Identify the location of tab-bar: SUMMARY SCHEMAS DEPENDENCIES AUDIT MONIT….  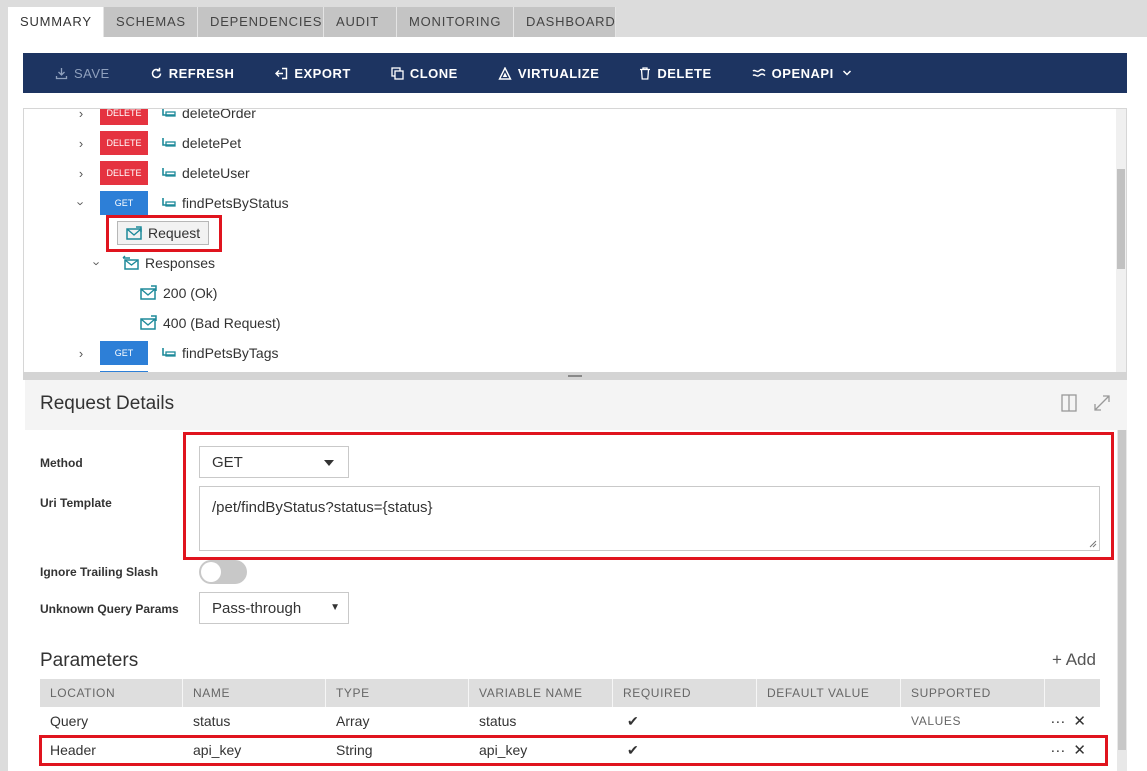
(312, 22).